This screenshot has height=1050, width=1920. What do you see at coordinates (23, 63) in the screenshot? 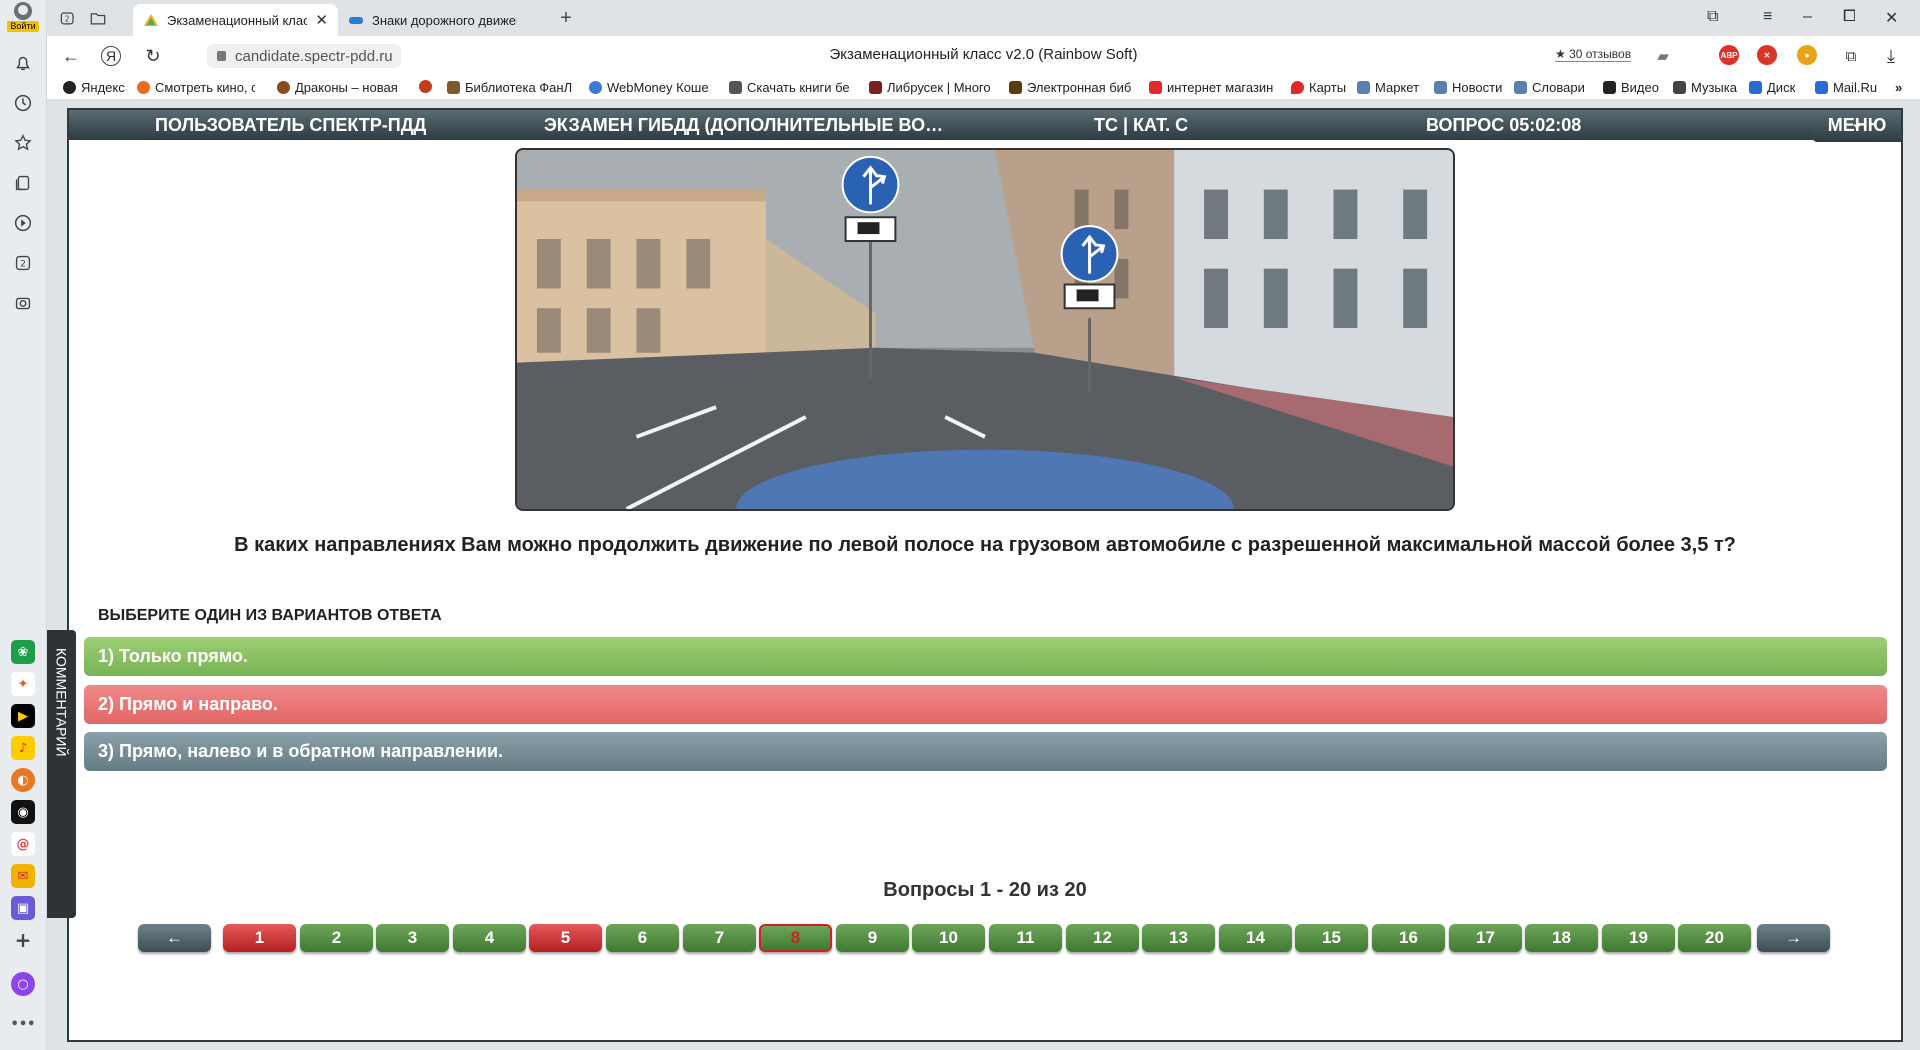
I see `bell-icon` at bounding box center [23, 63].